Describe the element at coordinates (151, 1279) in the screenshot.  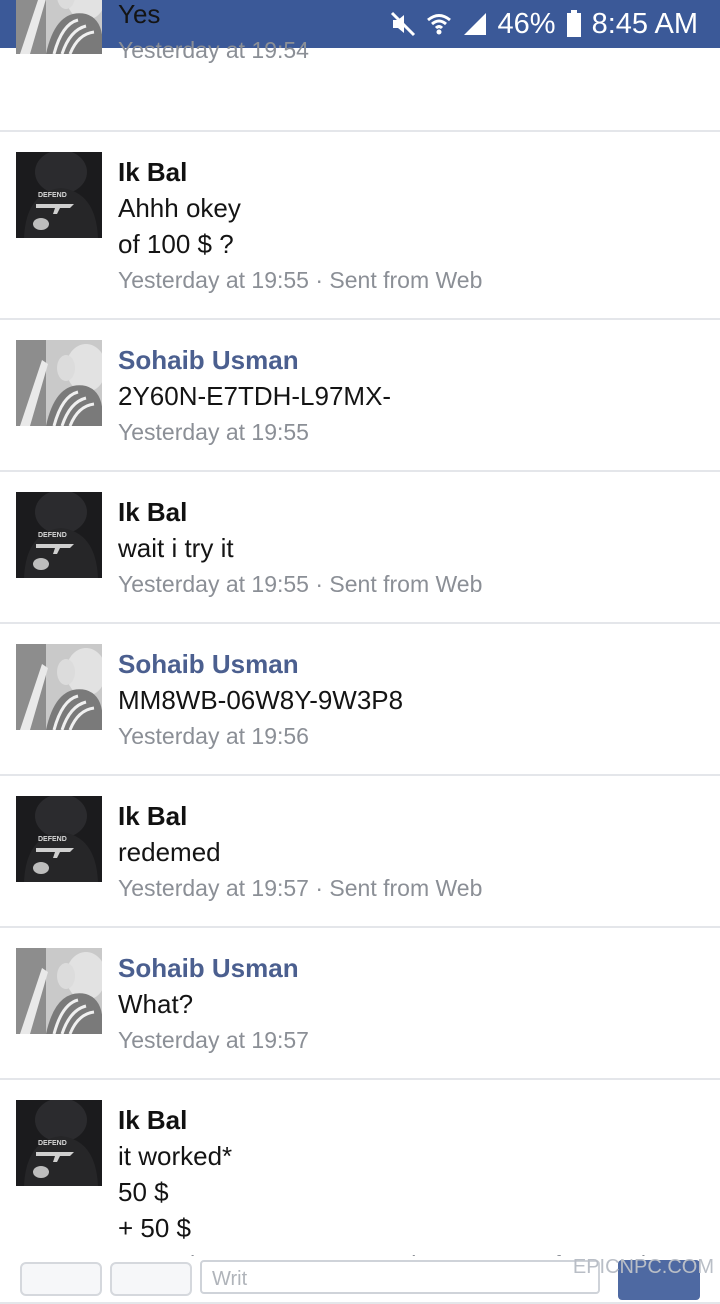
I see `composer-attach-button` at that location.